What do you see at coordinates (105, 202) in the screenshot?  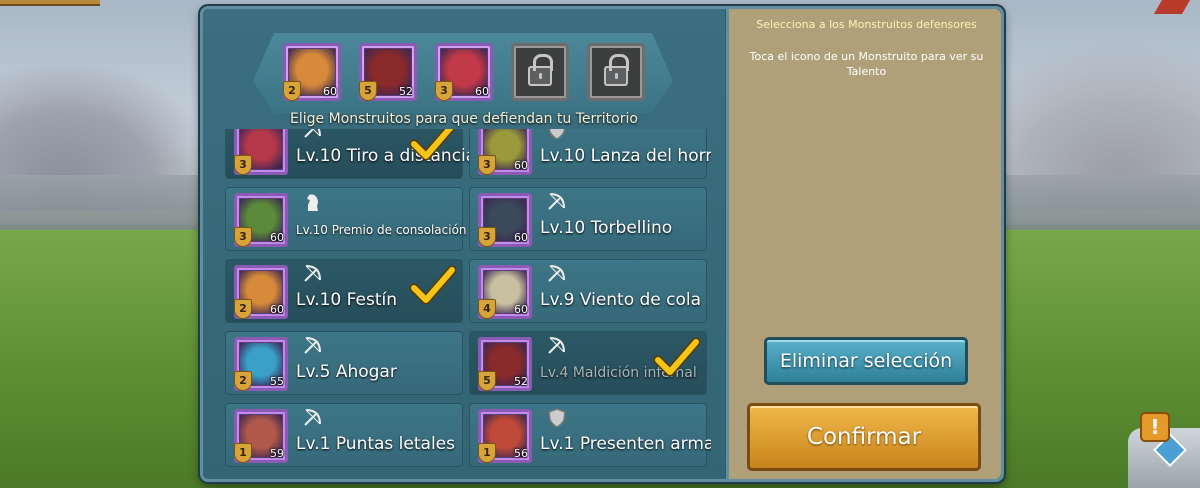 I see `background-wall-left` at bounding box center [105, 202].